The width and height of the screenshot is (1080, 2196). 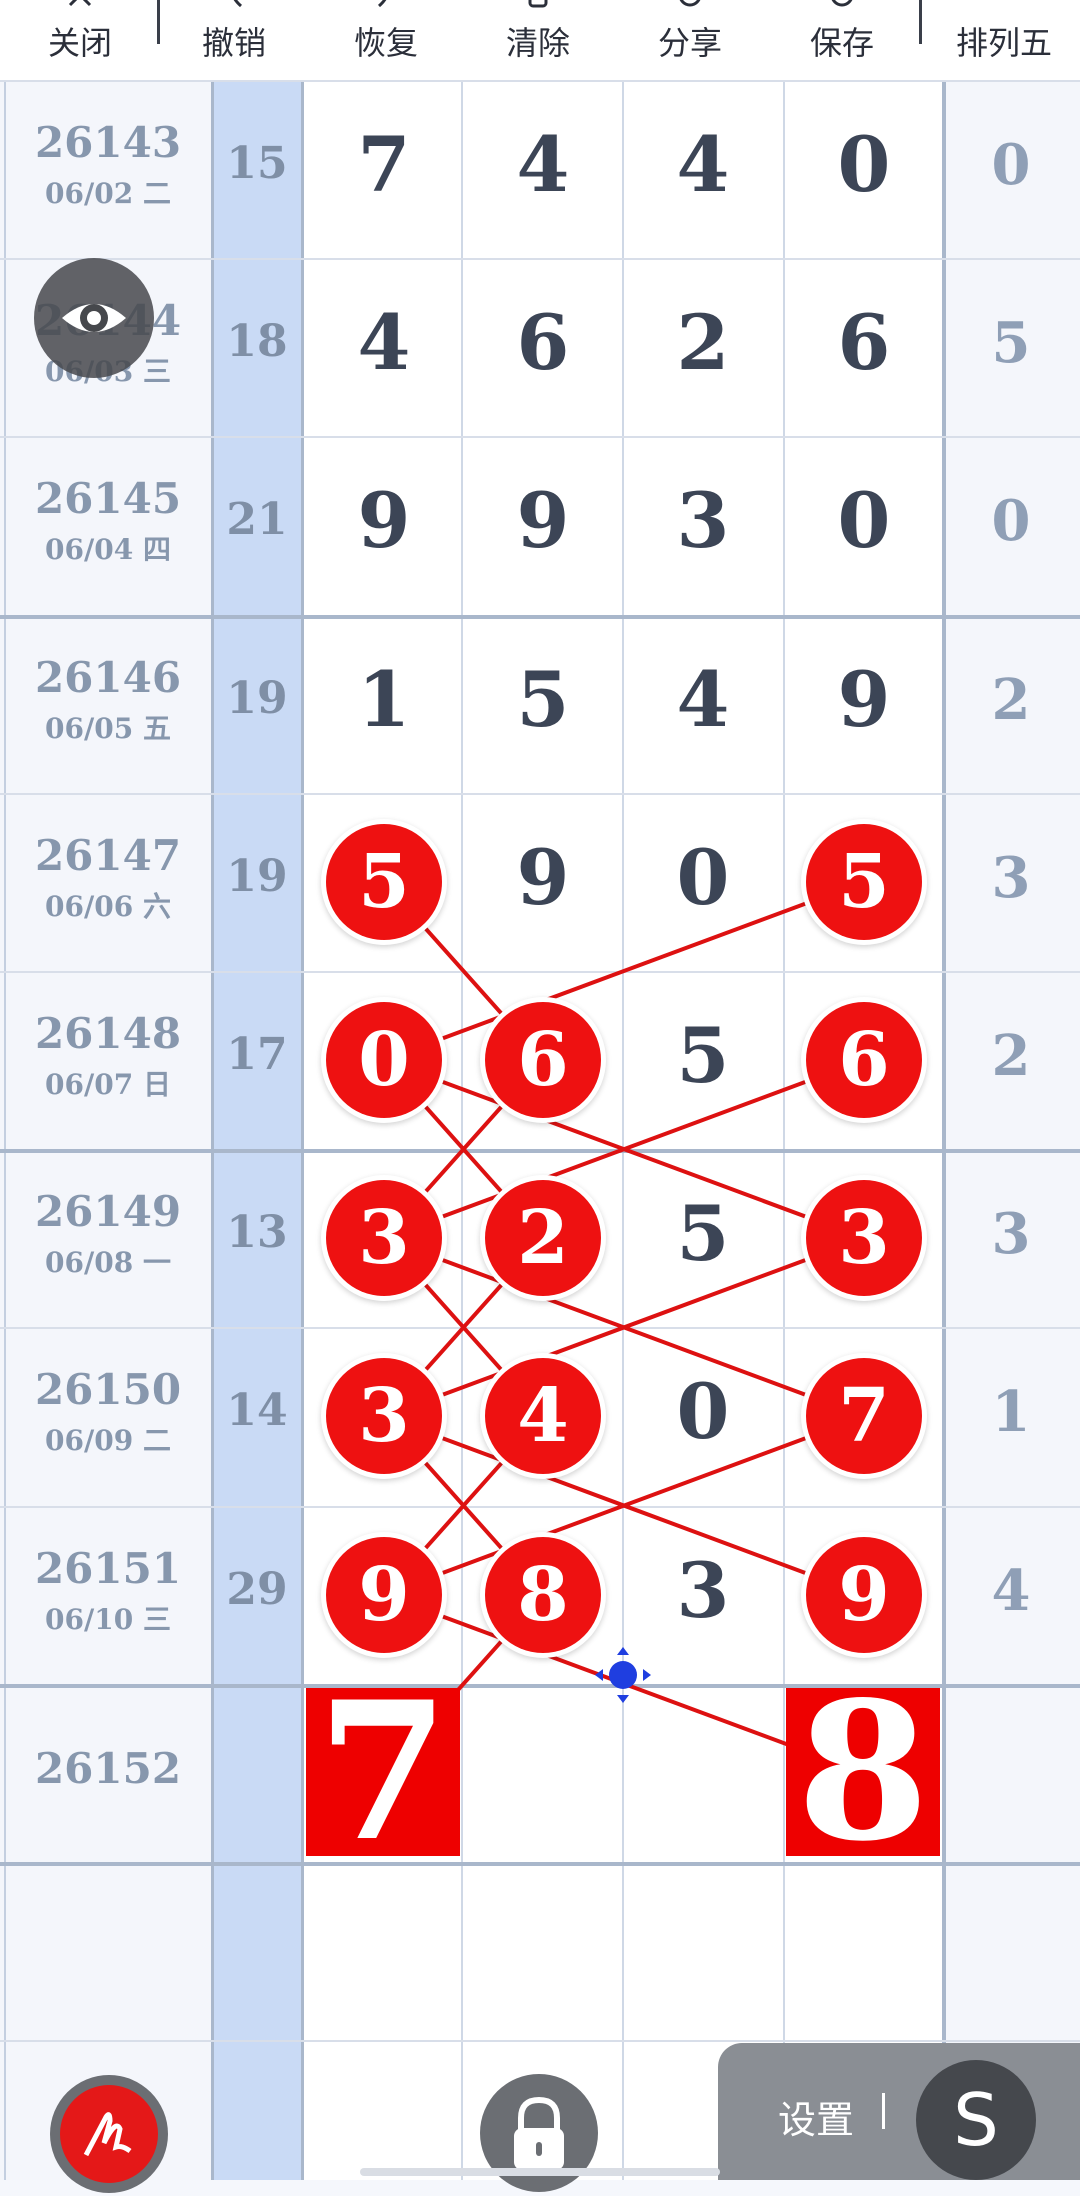 I want to click on red-pen-swatch, so click(x=109, y=2134).